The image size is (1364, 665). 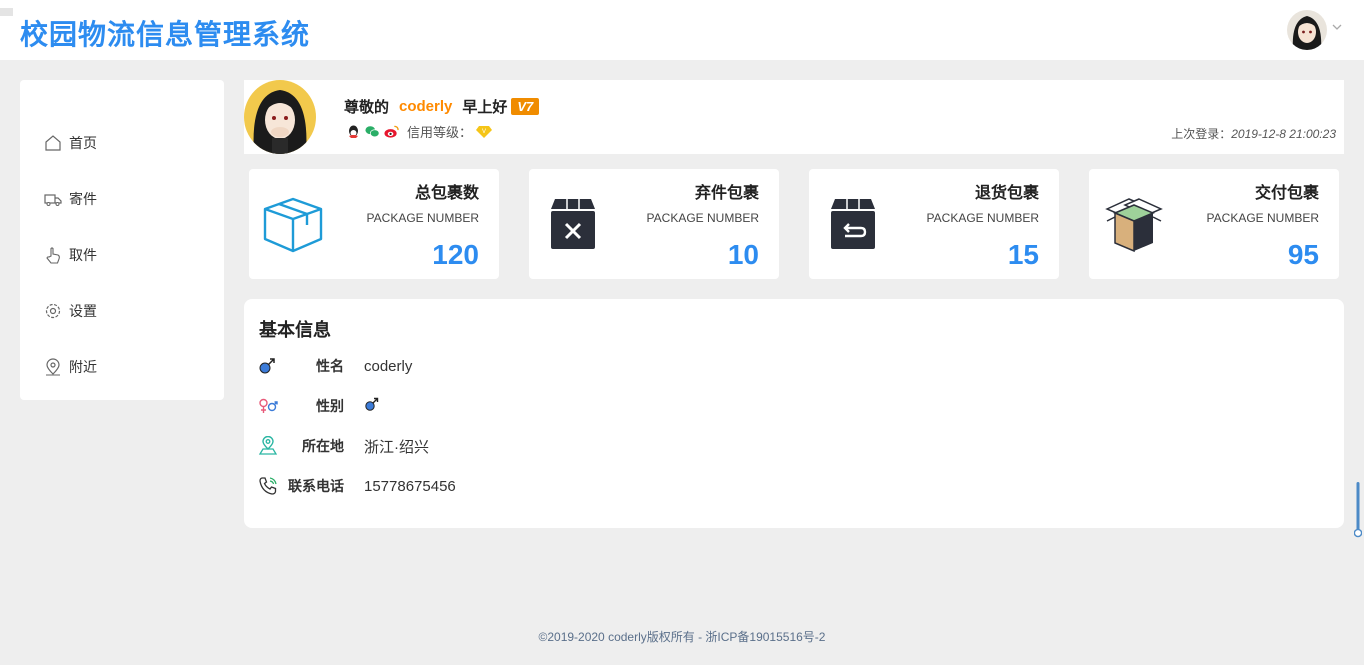 I want to click on sidebar: 首页 寄件 取件 设置 附近, so click(x=122, y=240).